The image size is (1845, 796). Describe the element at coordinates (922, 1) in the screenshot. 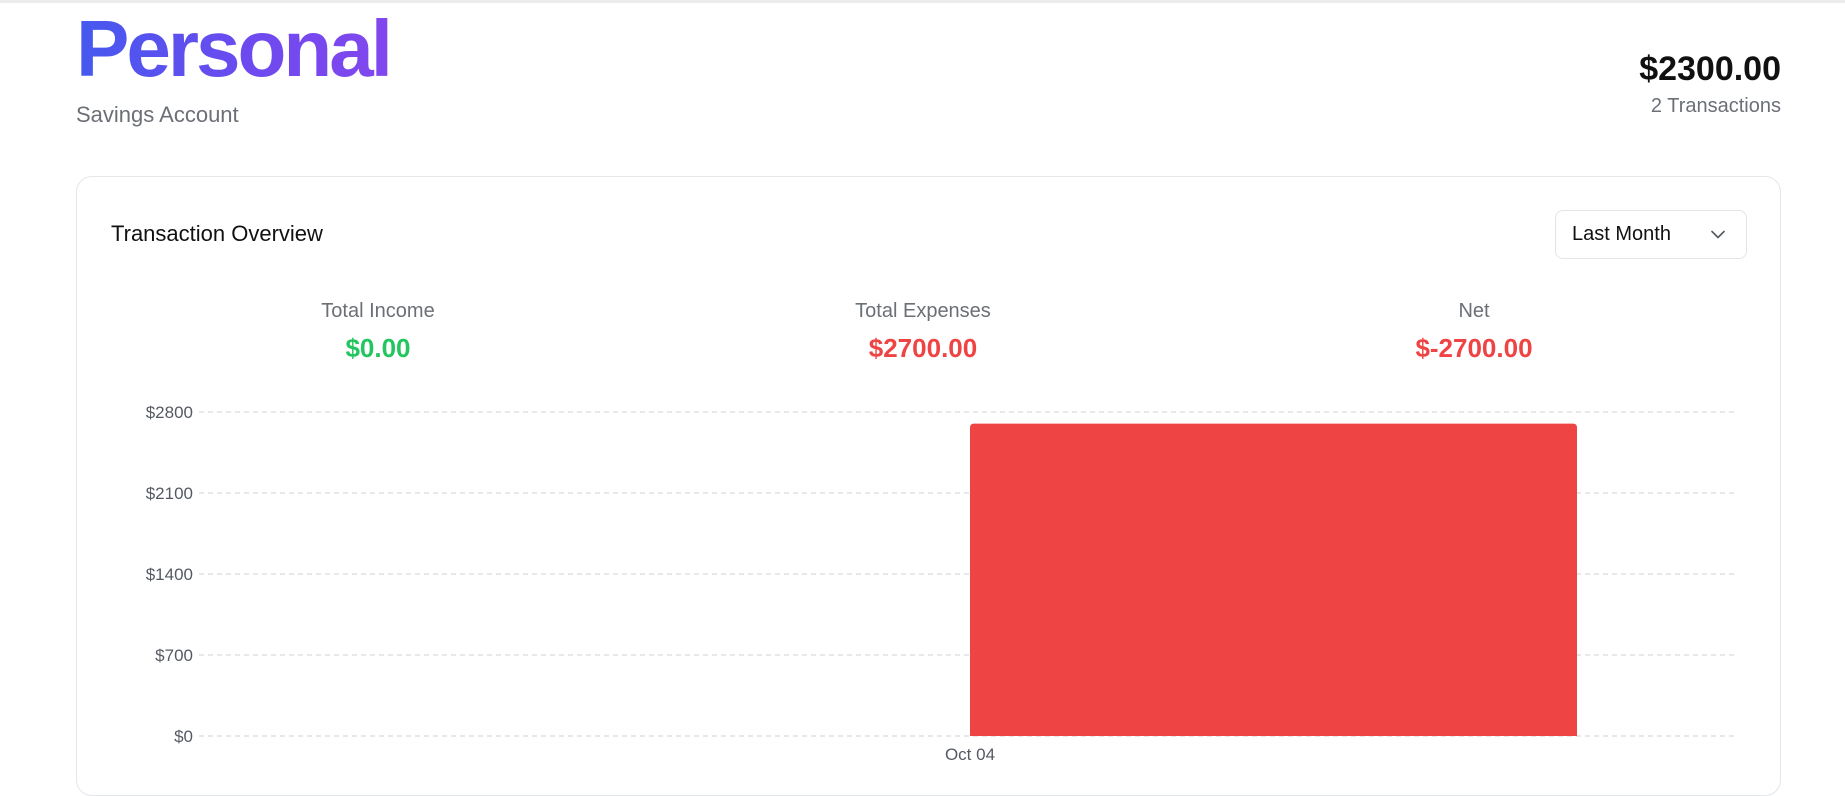

I see `top-divider` at that location.